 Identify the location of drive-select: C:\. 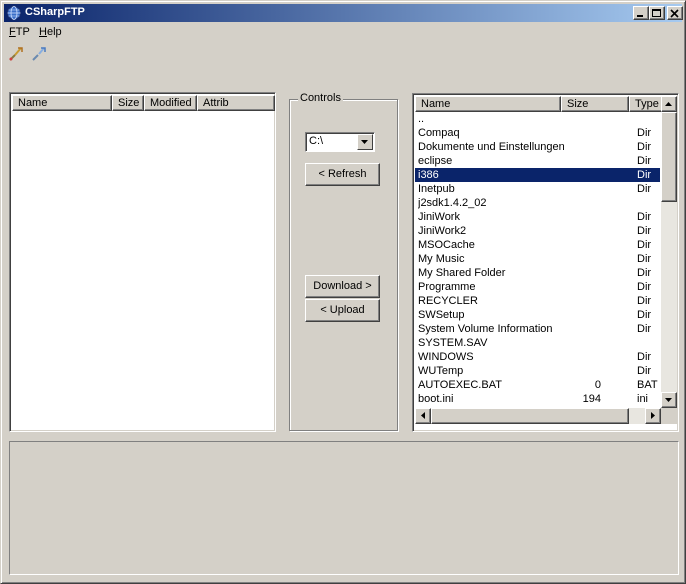
(340, 142).